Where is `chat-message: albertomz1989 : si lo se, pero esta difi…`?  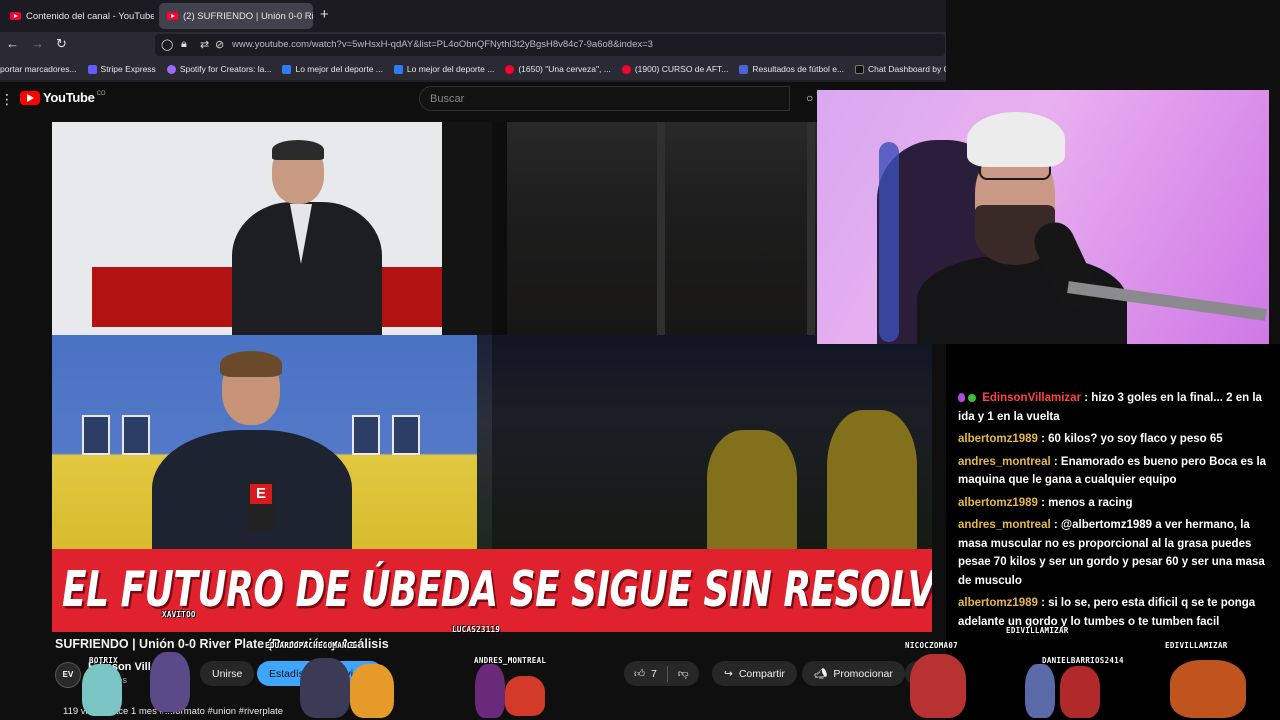
chat-message: albertomz1989 : si lo se, pero esta difi… is located at coordinates (1107, 612).